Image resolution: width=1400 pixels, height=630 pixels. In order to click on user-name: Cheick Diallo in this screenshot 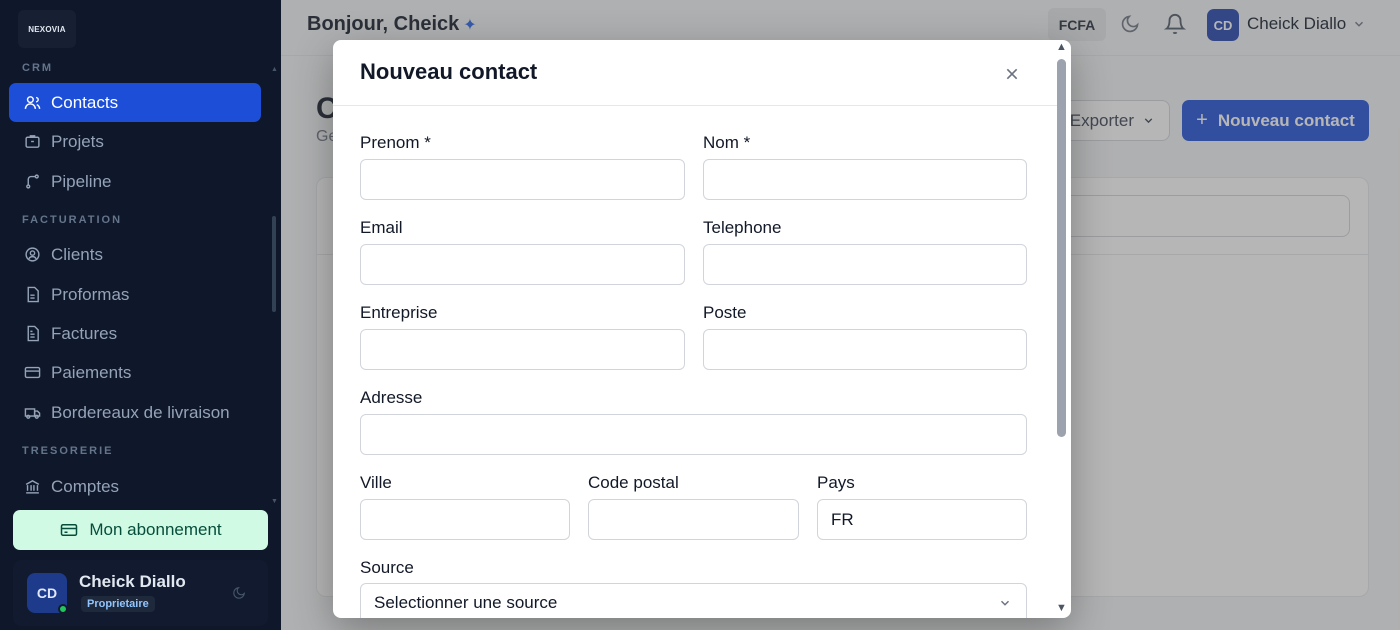, I will do `click(132, 581)`.